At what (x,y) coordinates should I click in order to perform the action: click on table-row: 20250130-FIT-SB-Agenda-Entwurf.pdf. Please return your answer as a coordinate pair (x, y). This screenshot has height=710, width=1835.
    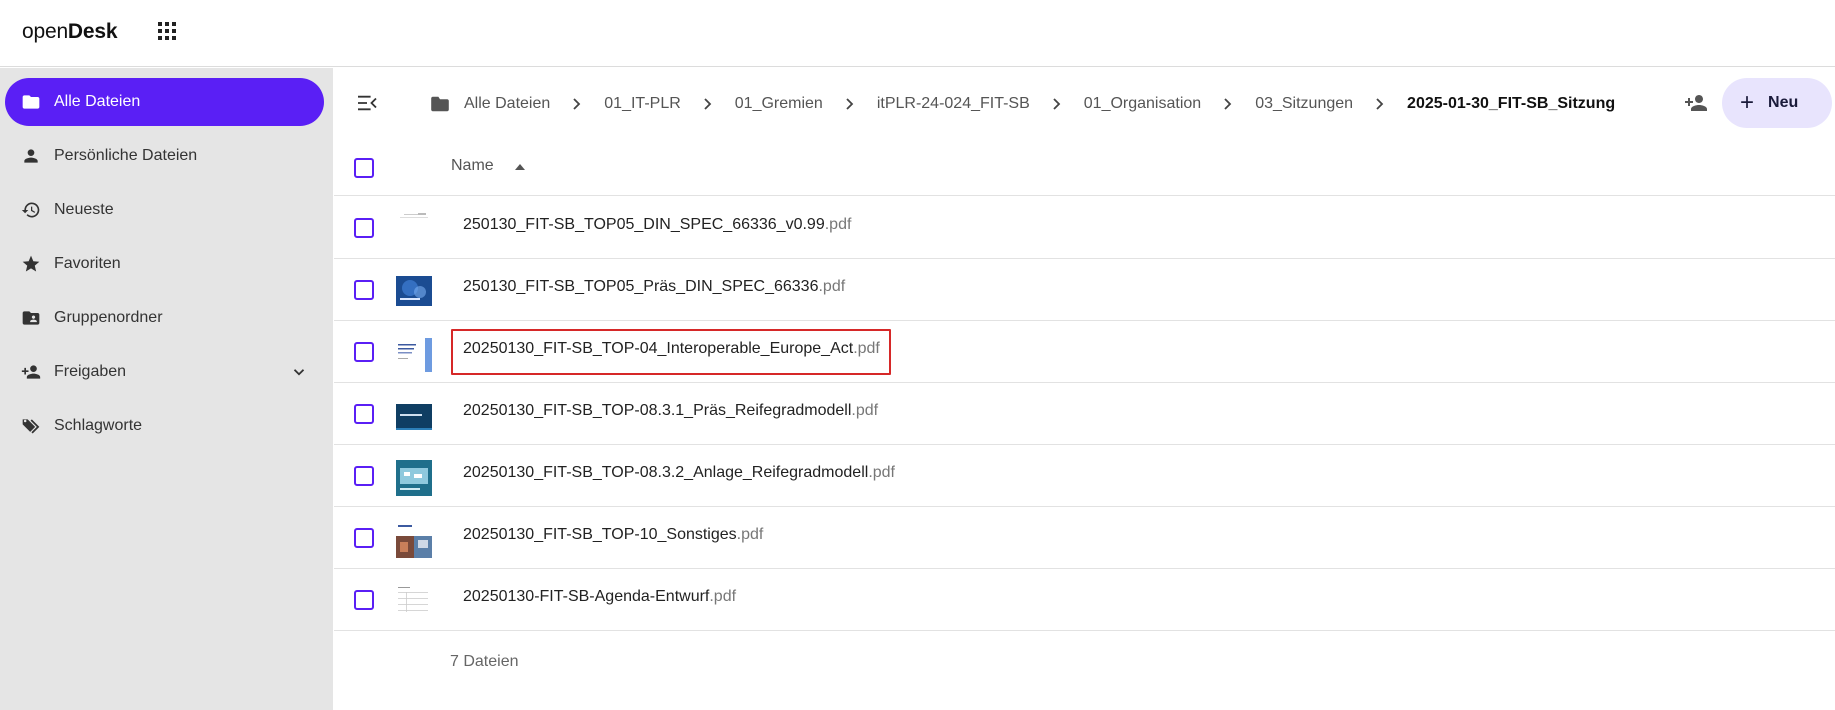
    Looking at the image, I should click on (1084, 600).